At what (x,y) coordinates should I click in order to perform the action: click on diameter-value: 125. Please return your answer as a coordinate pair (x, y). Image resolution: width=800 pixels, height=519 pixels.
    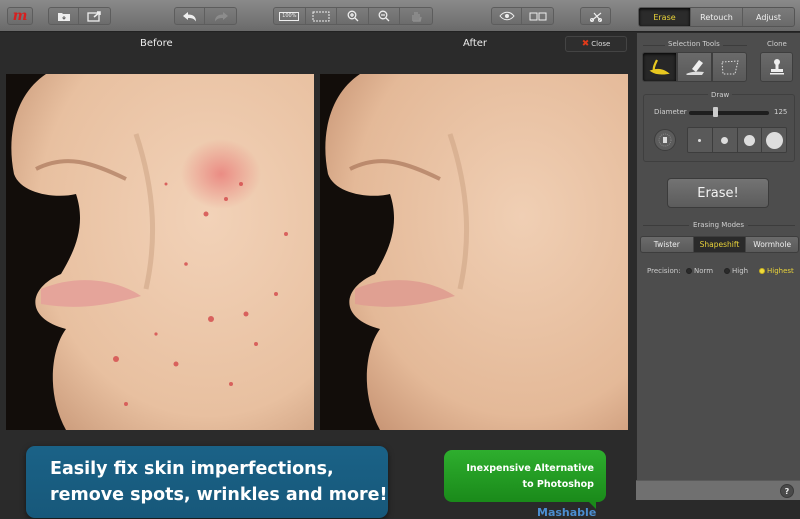
    Looking at the image, I should click on (781, 112).